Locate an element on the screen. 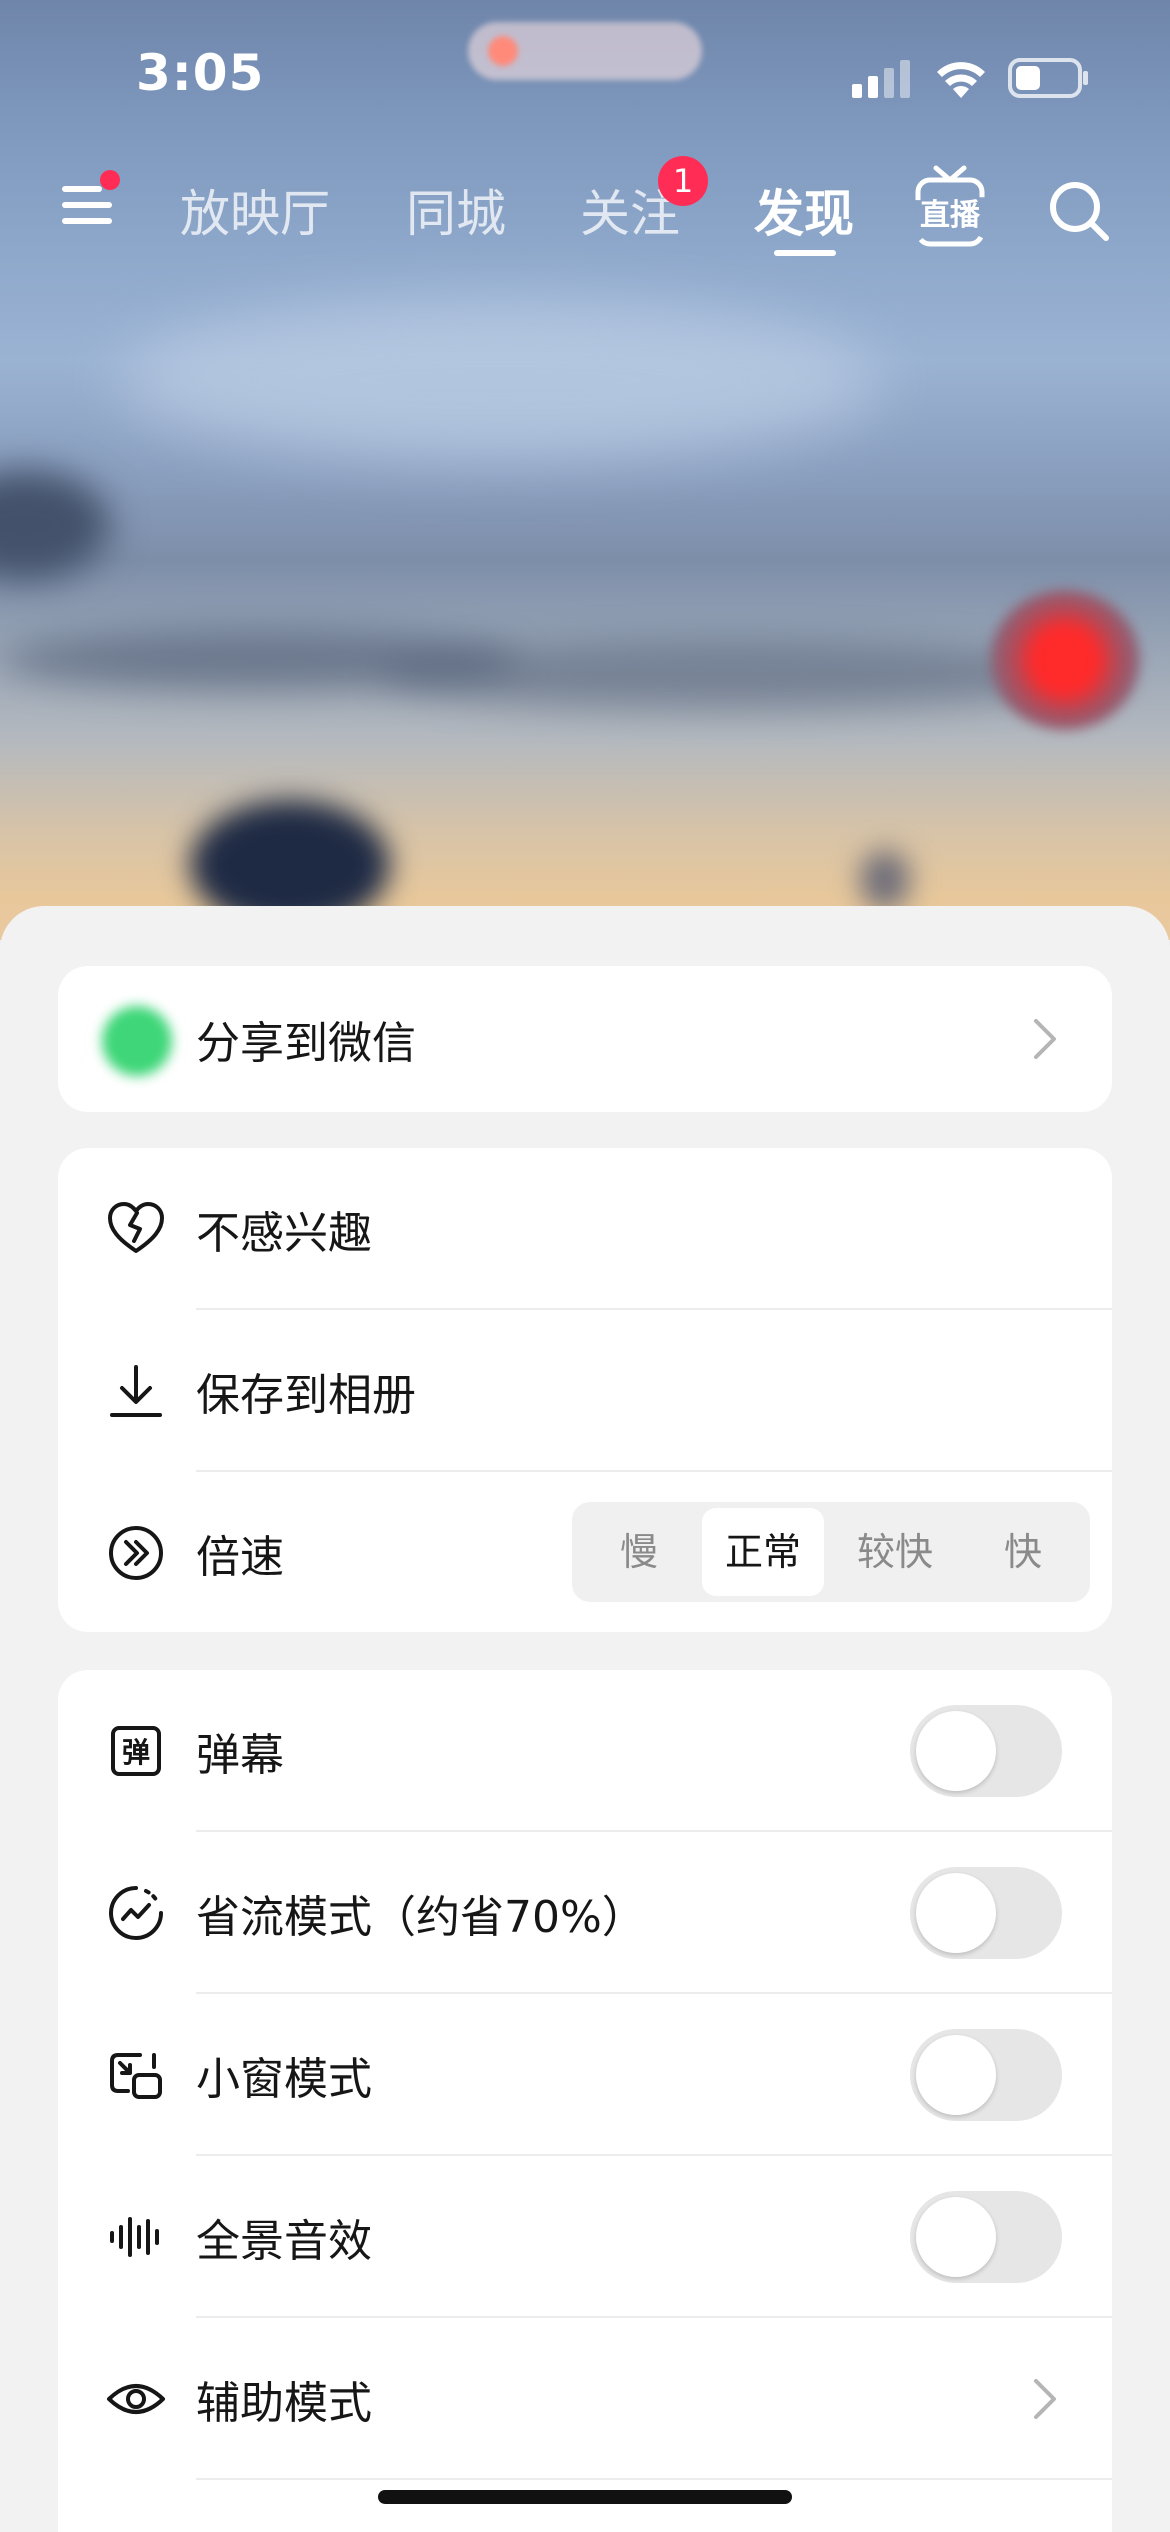 The image size is (1170, 2532). data-saver-toggle is located at coordinates (986, 1913).